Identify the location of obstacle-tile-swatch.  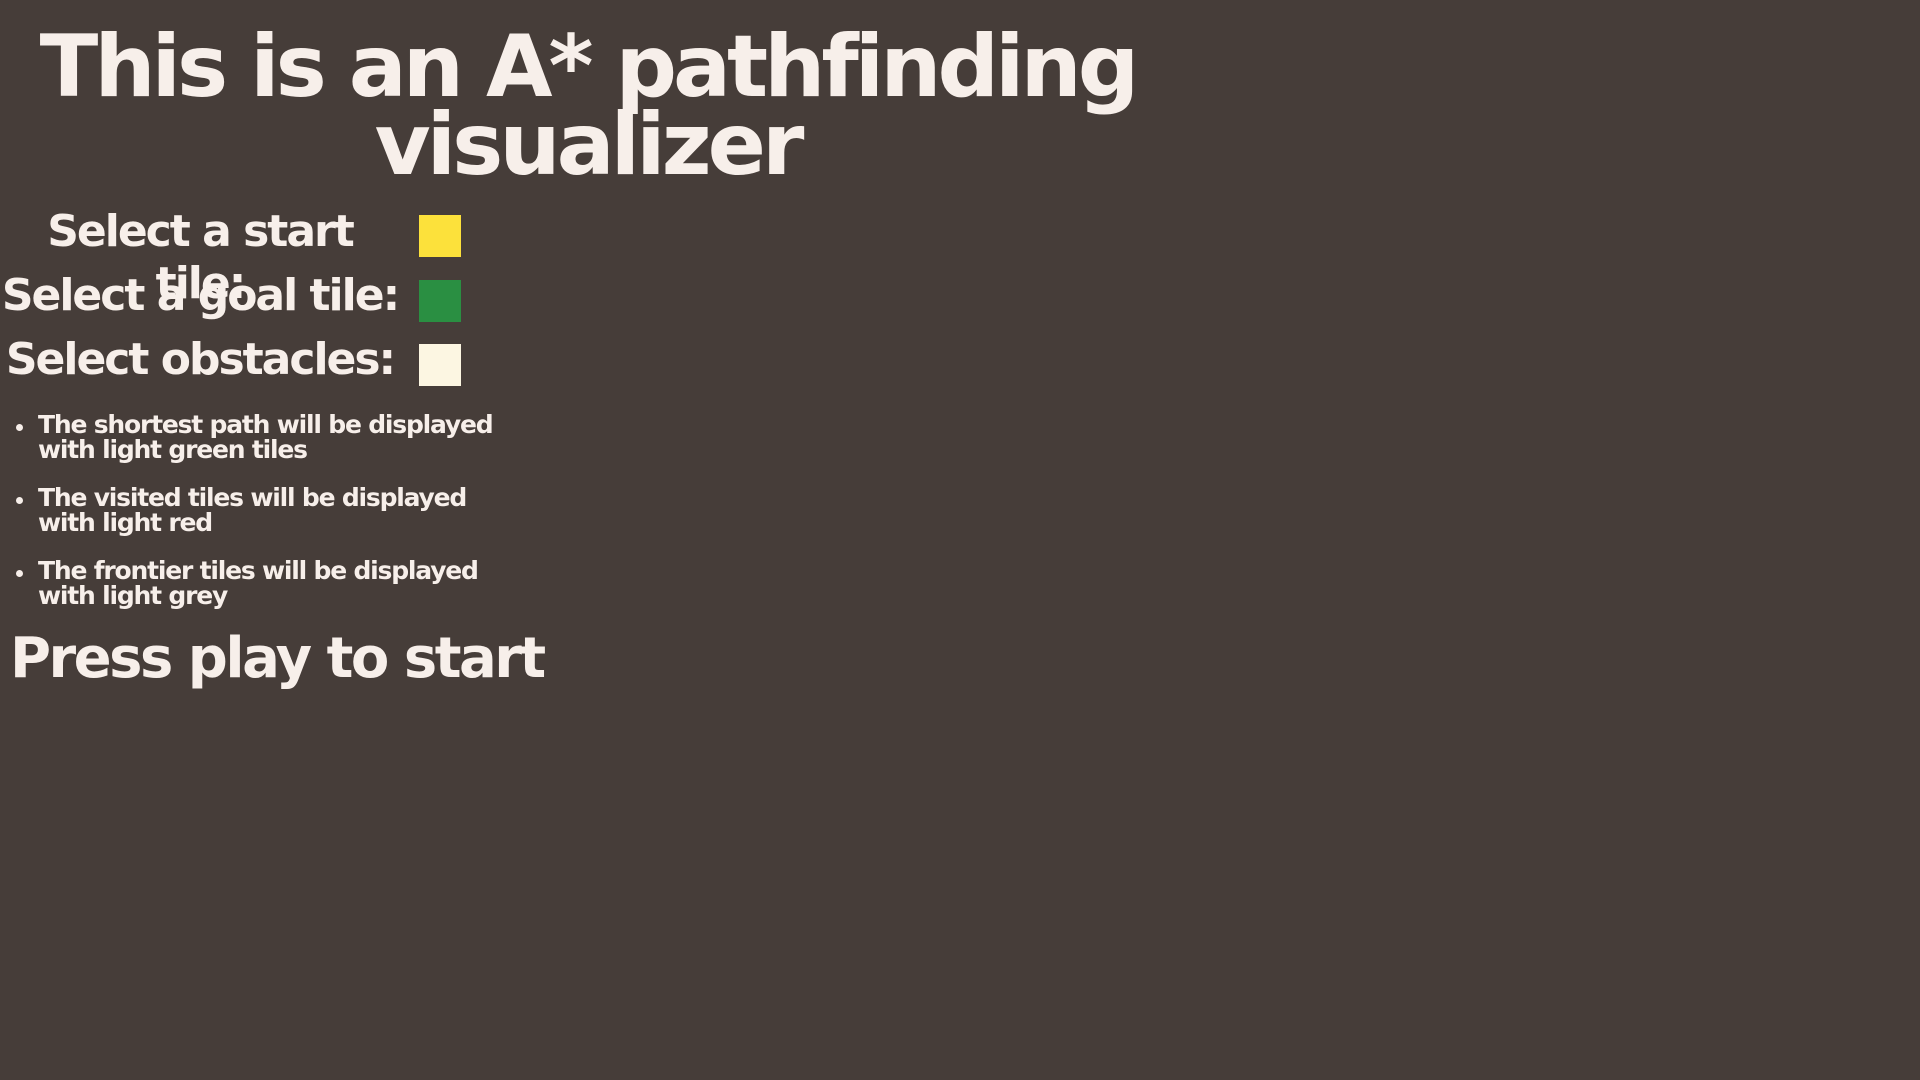
(440, 365).